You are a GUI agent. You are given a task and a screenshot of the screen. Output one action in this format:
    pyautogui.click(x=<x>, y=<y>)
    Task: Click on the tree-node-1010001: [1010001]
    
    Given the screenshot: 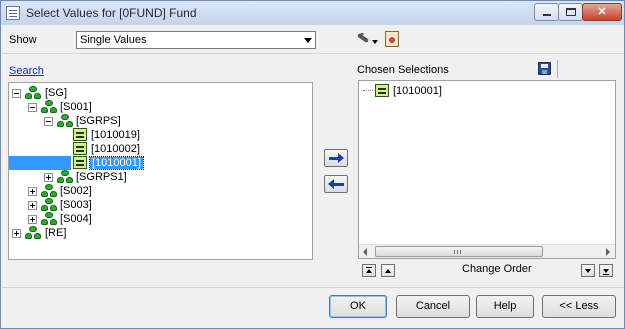 What is the action you would take?
    pyautogui.click(x=160, y=163)
    